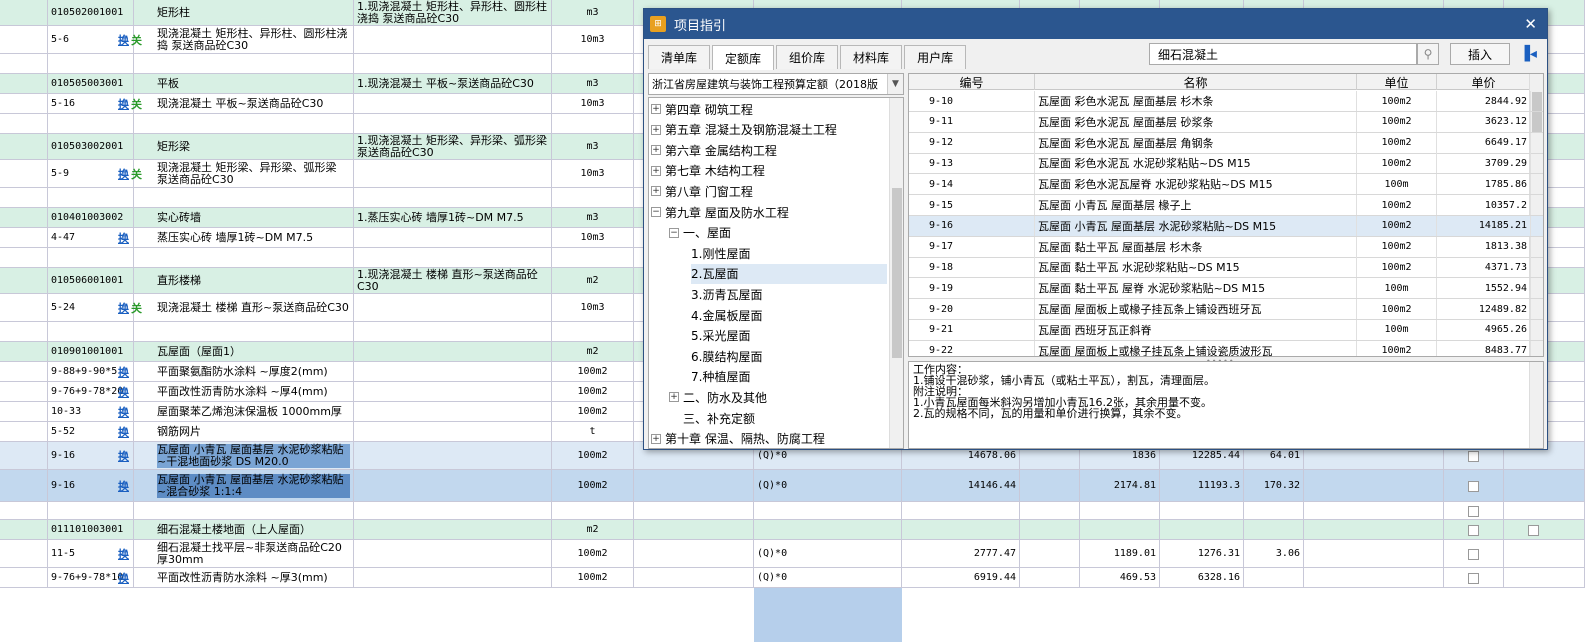 Image resolution: width=1585 pixels, height=642 pixels. I want to click on tab-3: 材料库, so click(871, 57).